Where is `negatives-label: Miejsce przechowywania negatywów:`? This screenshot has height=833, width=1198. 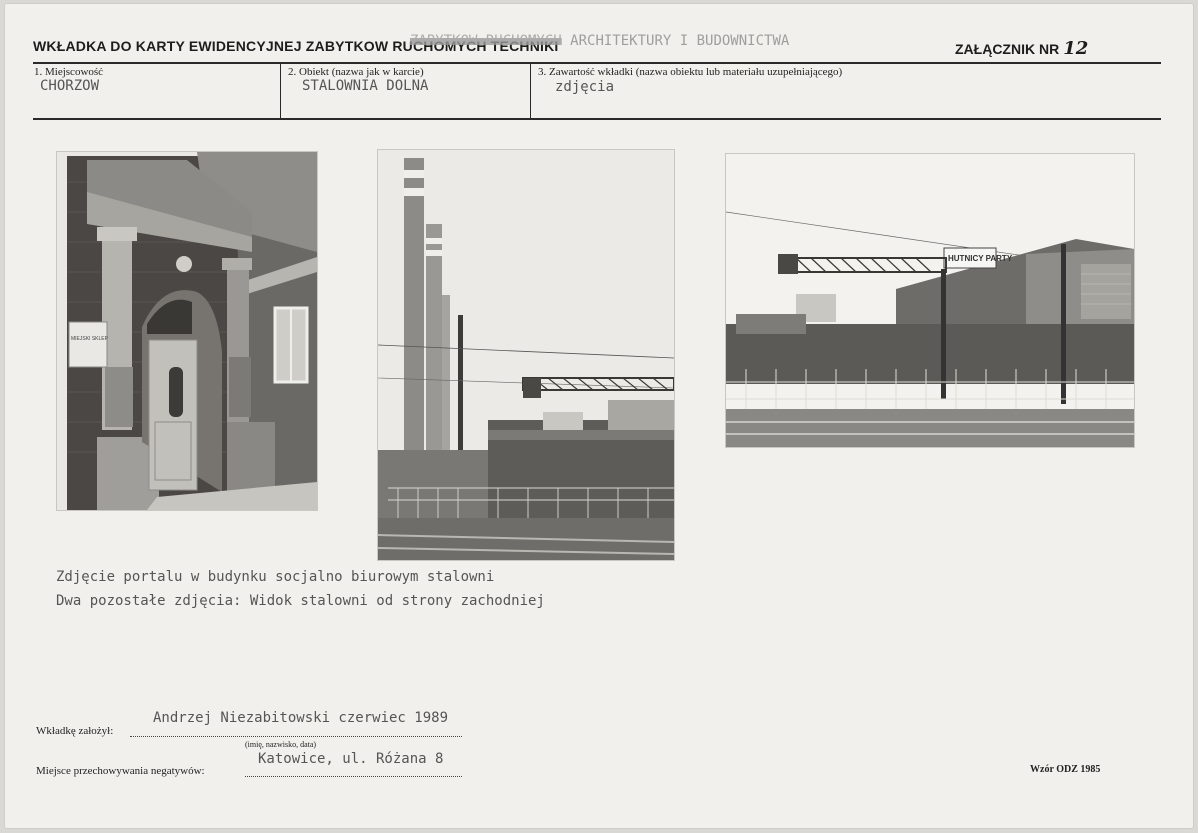
negatives-label: Miejsce przechowywania negatywów: is located at coordinates (120, 771).